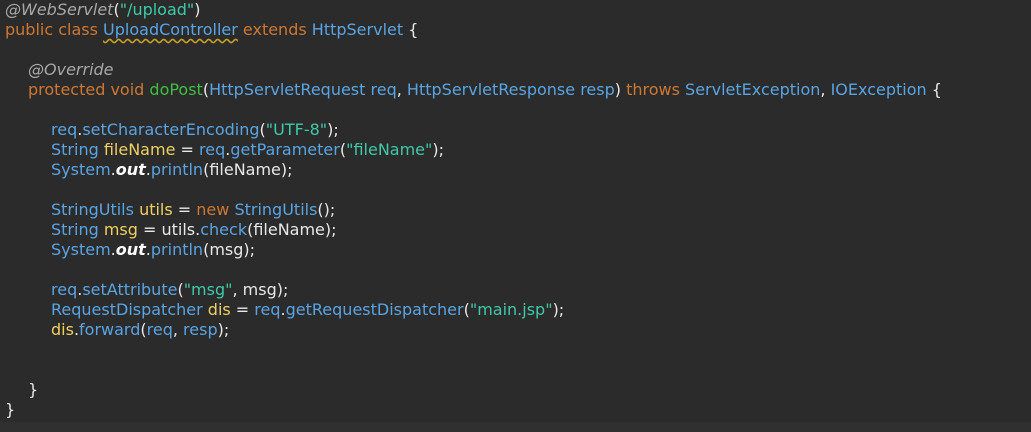  I want to click on class-name-token: UploadController, so click(170, 29).